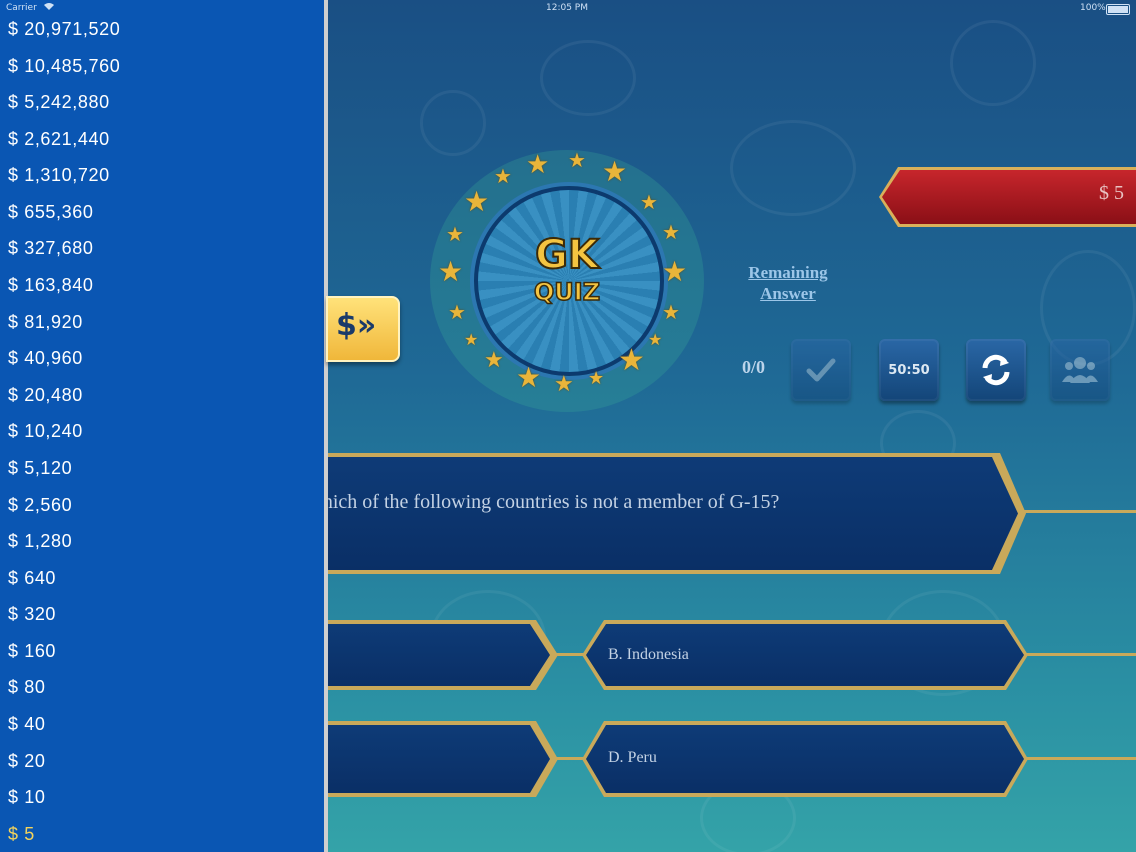 This screenshot has height=852, width=1136. Describe the element at coordinates (27, 797) in the screenshot. I see `prize-ladder-item: $ 10` at that location.